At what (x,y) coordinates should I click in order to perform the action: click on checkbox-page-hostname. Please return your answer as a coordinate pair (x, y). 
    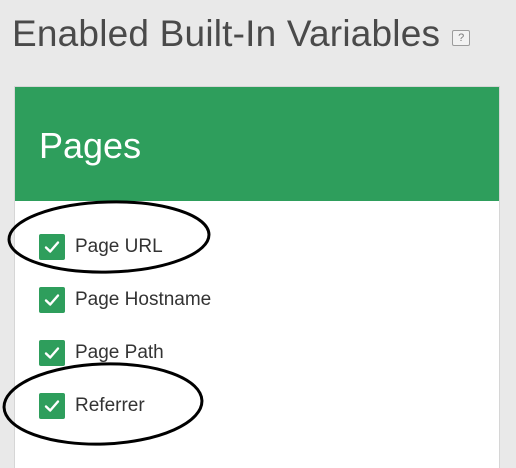
    Looking at the image, I should click on (52, 300).